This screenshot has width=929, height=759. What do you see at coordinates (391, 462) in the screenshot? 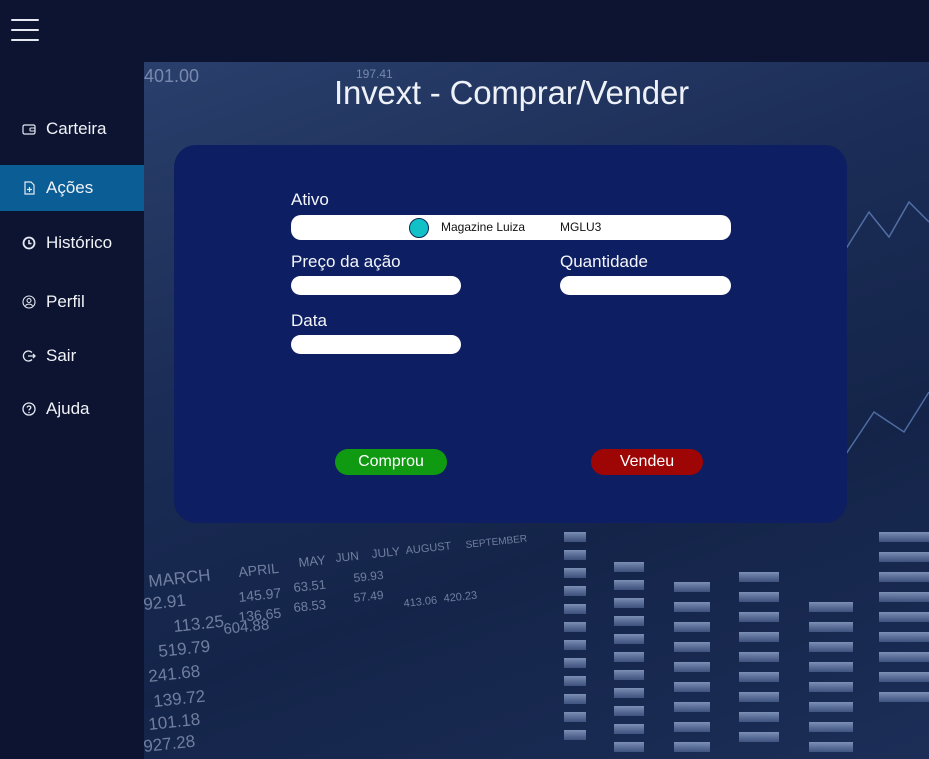
I see `comprou-button: Comprou` at bounding box center [391, 462].